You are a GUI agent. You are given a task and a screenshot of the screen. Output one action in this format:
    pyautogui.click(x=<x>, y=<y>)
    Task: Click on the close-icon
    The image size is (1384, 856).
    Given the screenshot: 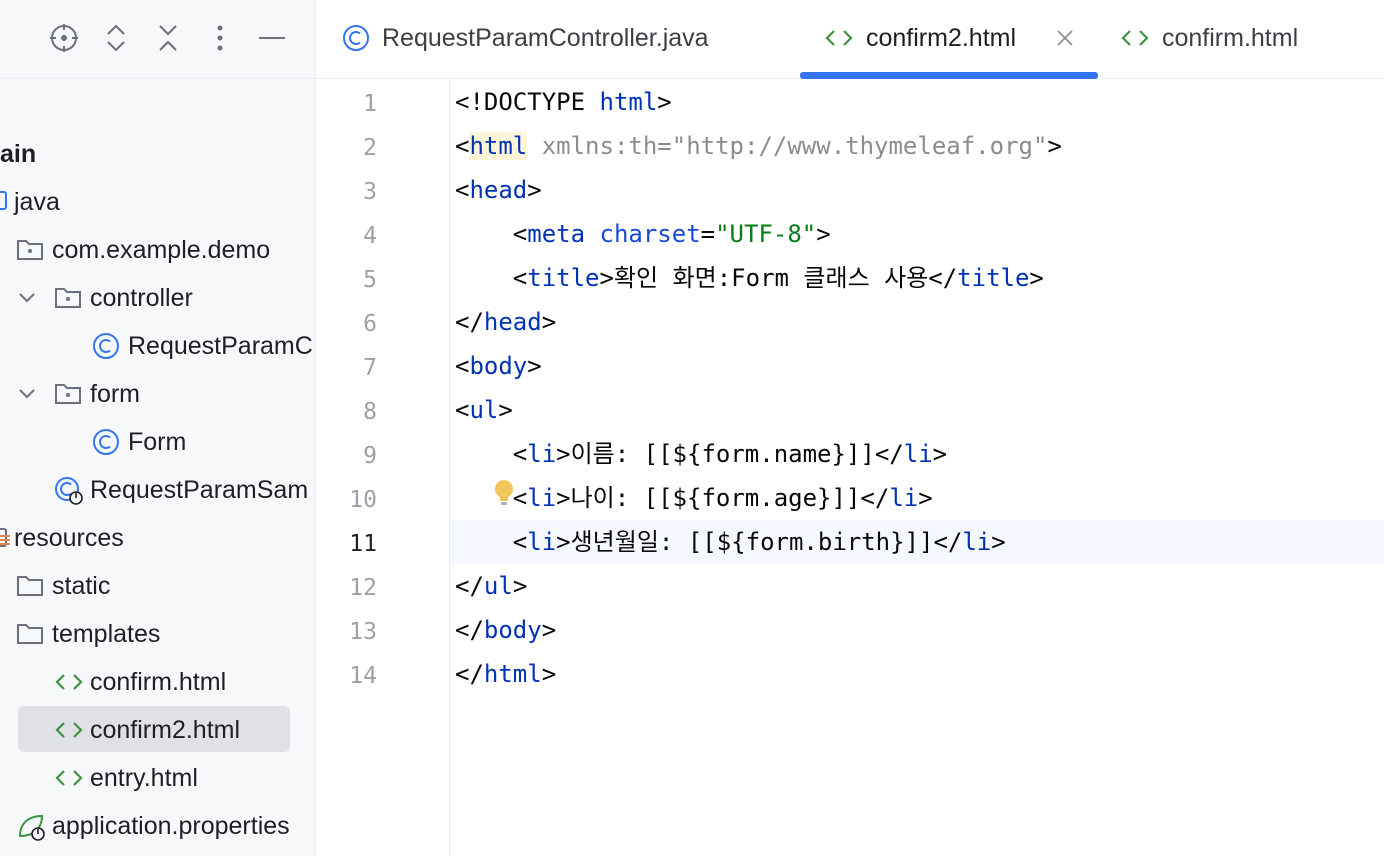 What is the action you would take?
    pyautogui.click(x=1065, y=40)
    